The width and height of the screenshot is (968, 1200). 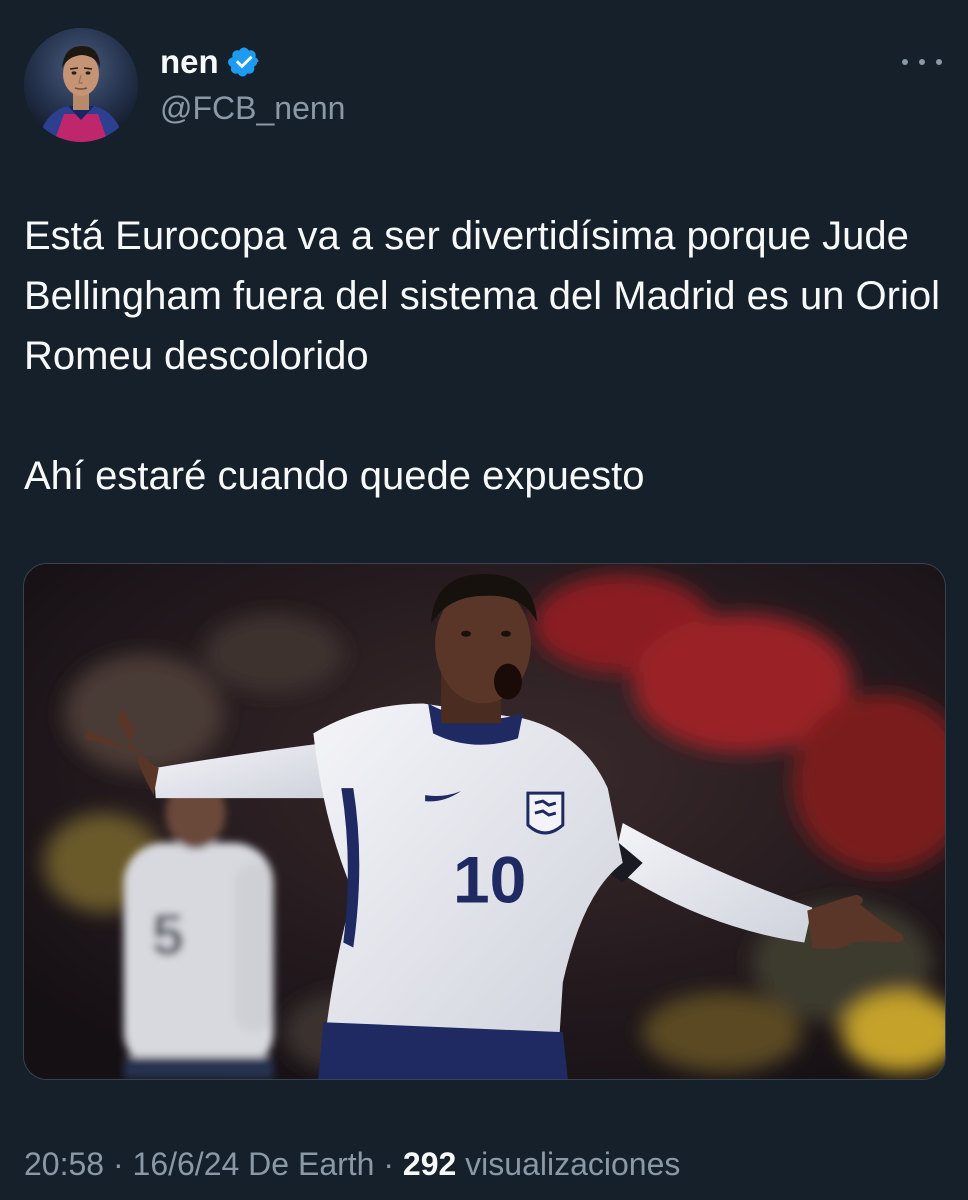 I want to click on views-count: 292, so click(x=429, y=1164).